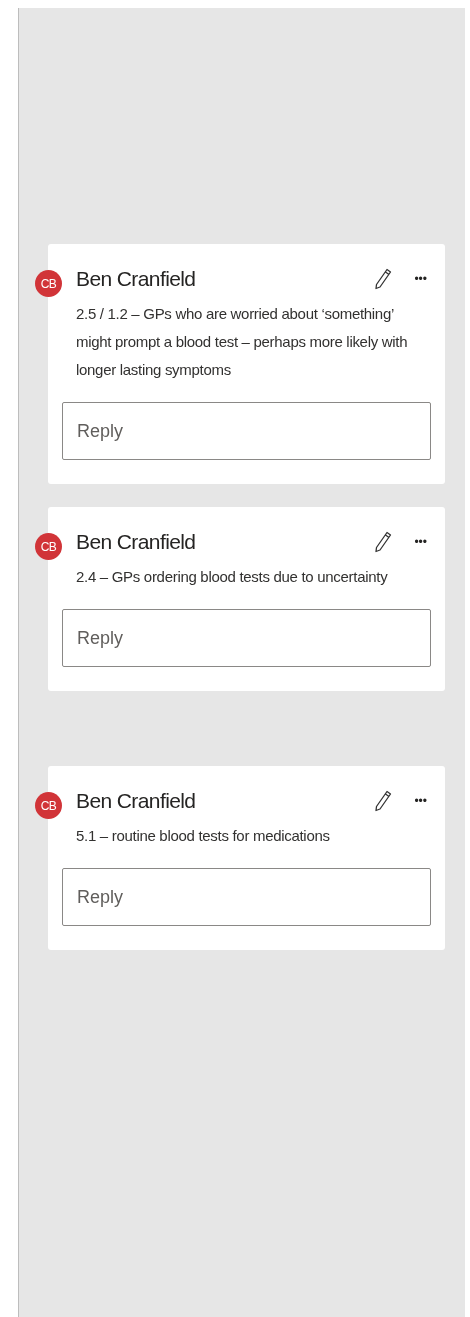  What do you see at coordinates (203, 836) in the screenshot?
I see `comment-text: 5.1 – routine blood tests for medications` at bounding box center [203, 836].